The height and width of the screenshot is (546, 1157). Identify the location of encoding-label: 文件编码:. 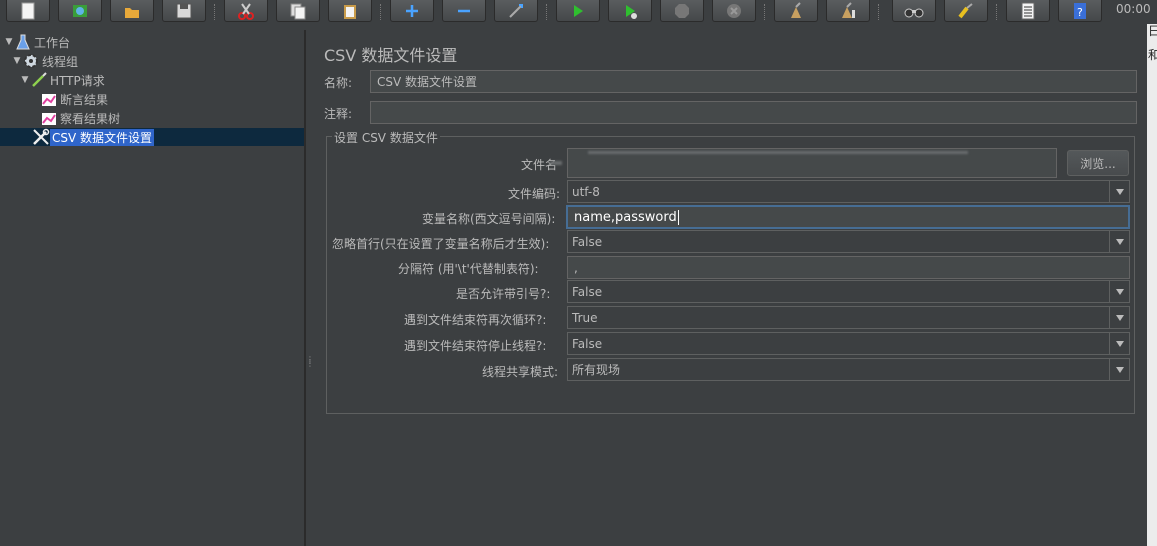
(534, 194).